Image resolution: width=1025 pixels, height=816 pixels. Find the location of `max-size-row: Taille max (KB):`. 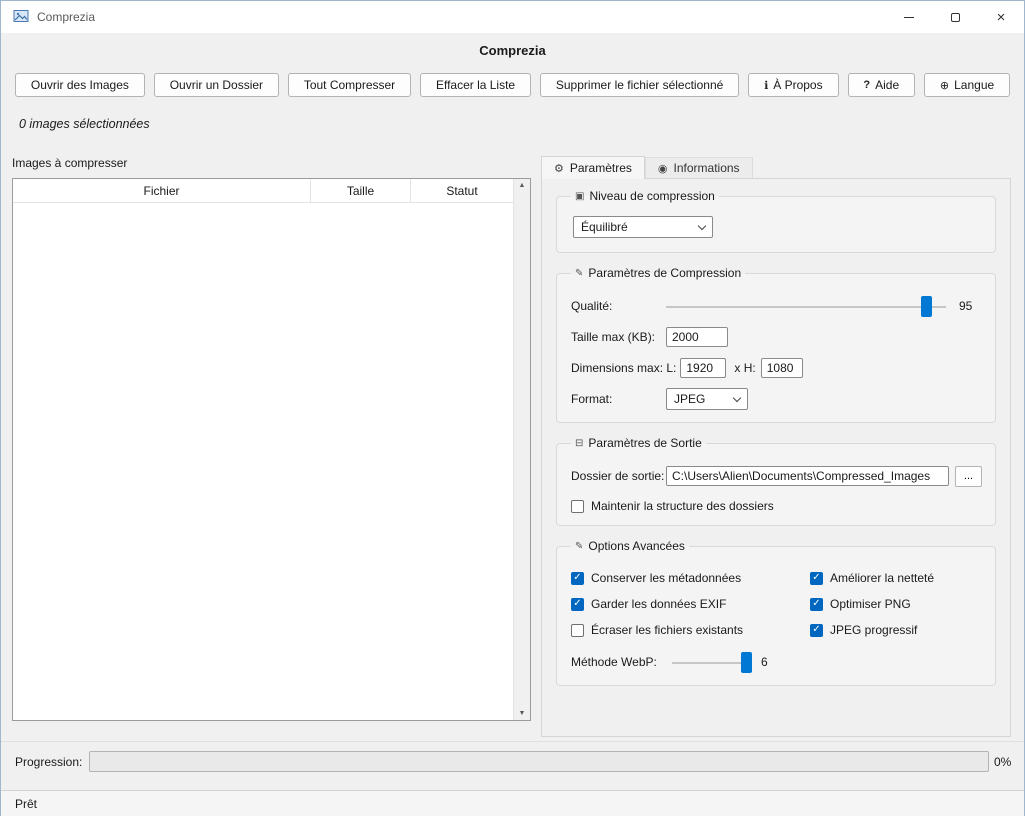

max-size-row: Taille max (KB): is located at coordinates (777, 337).